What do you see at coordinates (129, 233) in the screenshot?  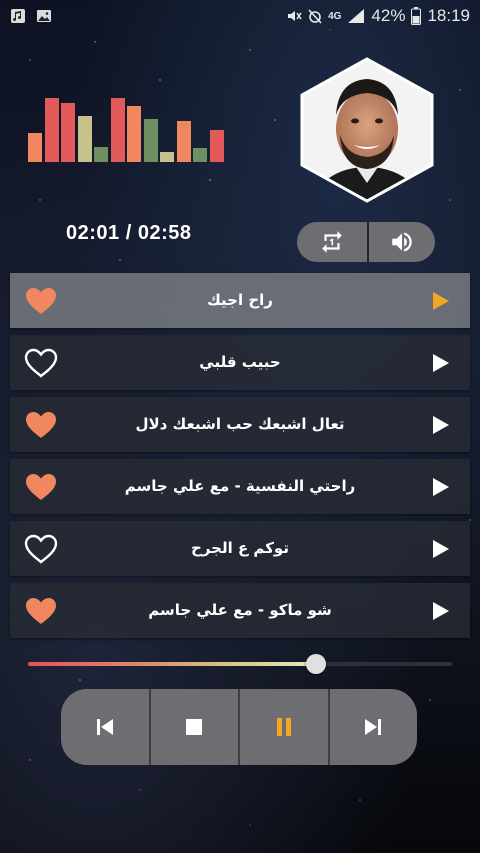 I see `elapsed-time: 02:01 / 02:58` at bounding box center [129, 233].